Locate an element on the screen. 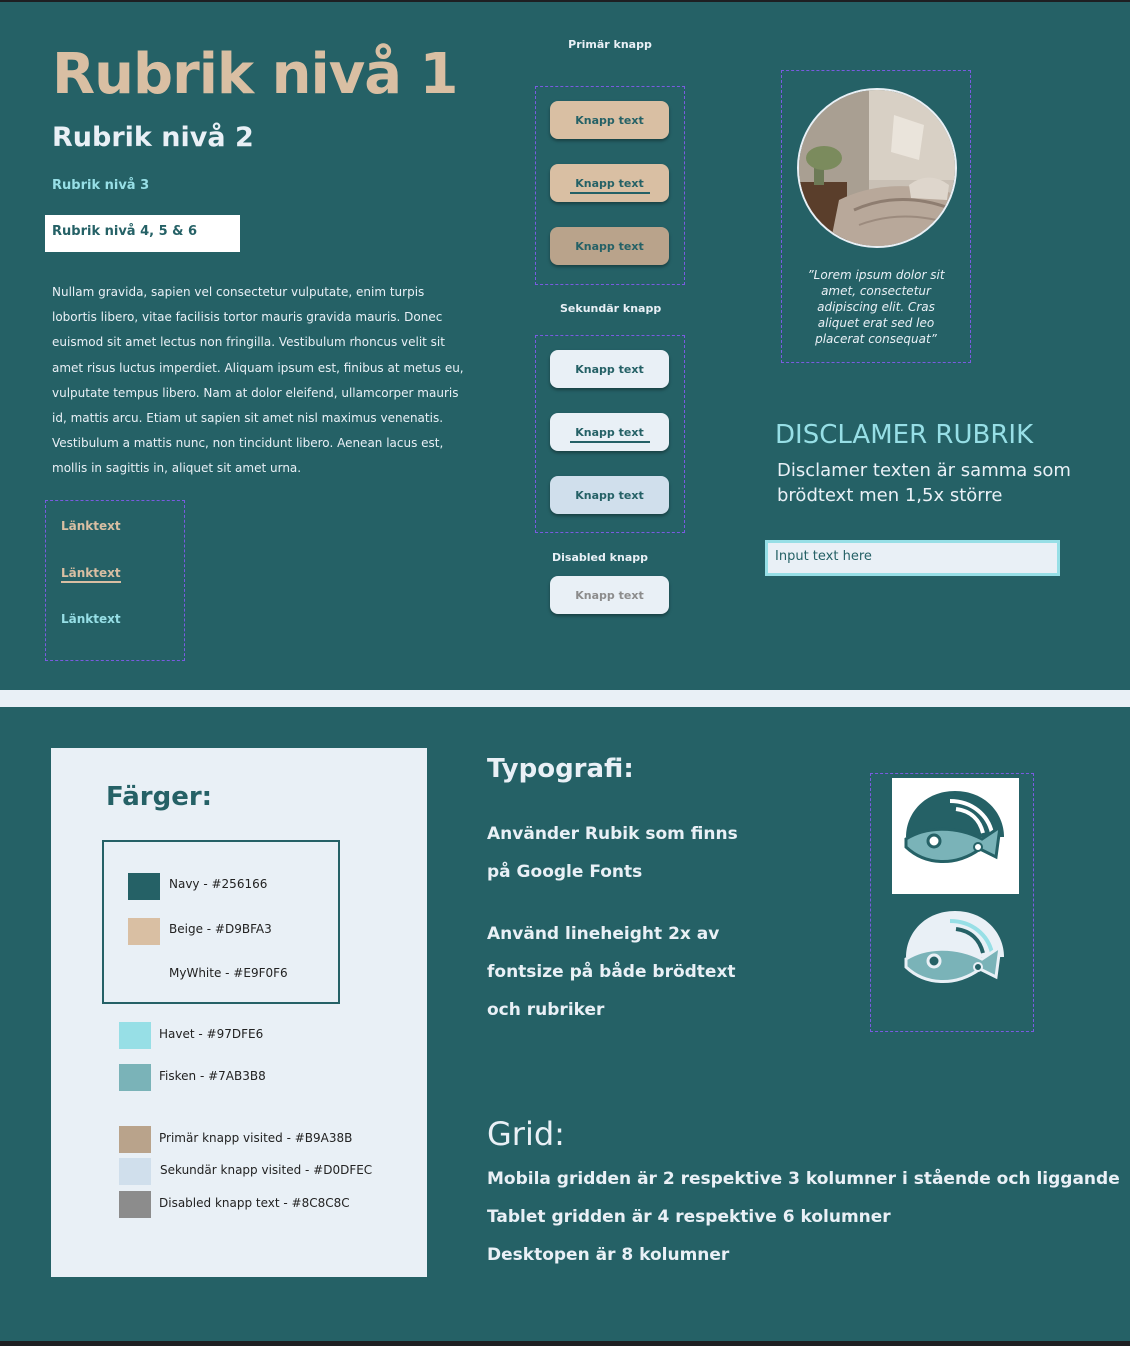 The width and height of the screenshot is (1130, 1346). swatch-mywhite is located at coordinates (144, 973).